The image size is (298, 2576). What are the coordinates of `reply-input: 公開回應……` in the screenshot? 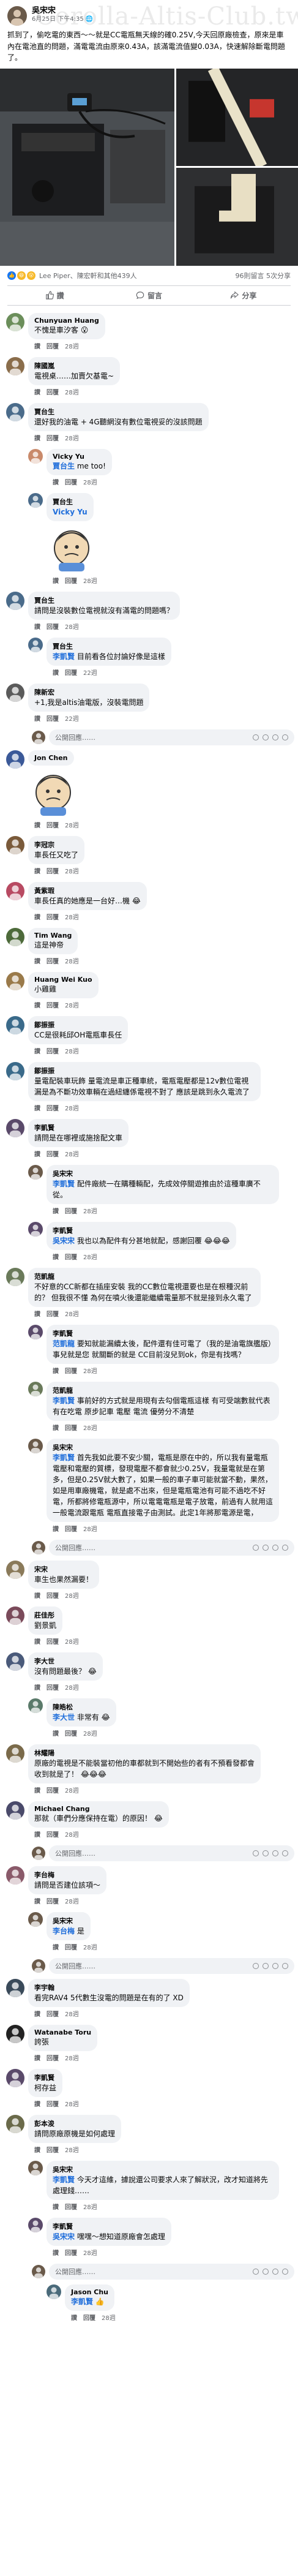 It's located at (171, 1547).